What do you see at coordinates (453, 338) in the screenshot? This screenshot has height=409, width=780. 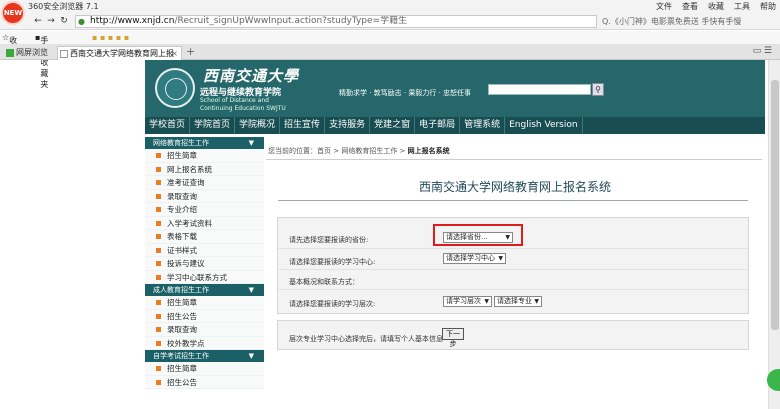 I see `next-button: 下一步` at bounding box center [453, 338].